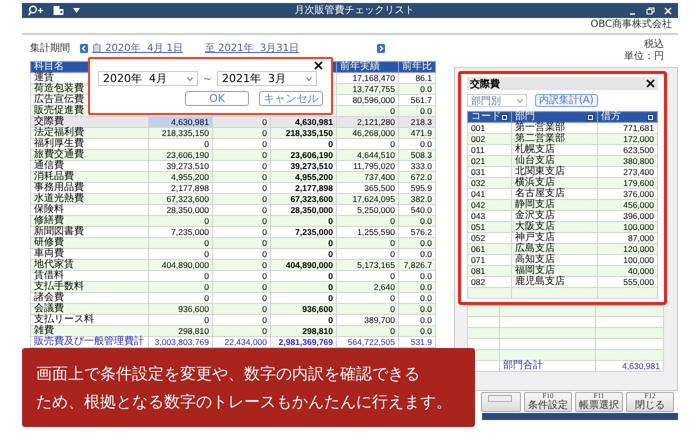 The image size is (700, 435). I want to click on dropdown-icon, so click(76, 10).